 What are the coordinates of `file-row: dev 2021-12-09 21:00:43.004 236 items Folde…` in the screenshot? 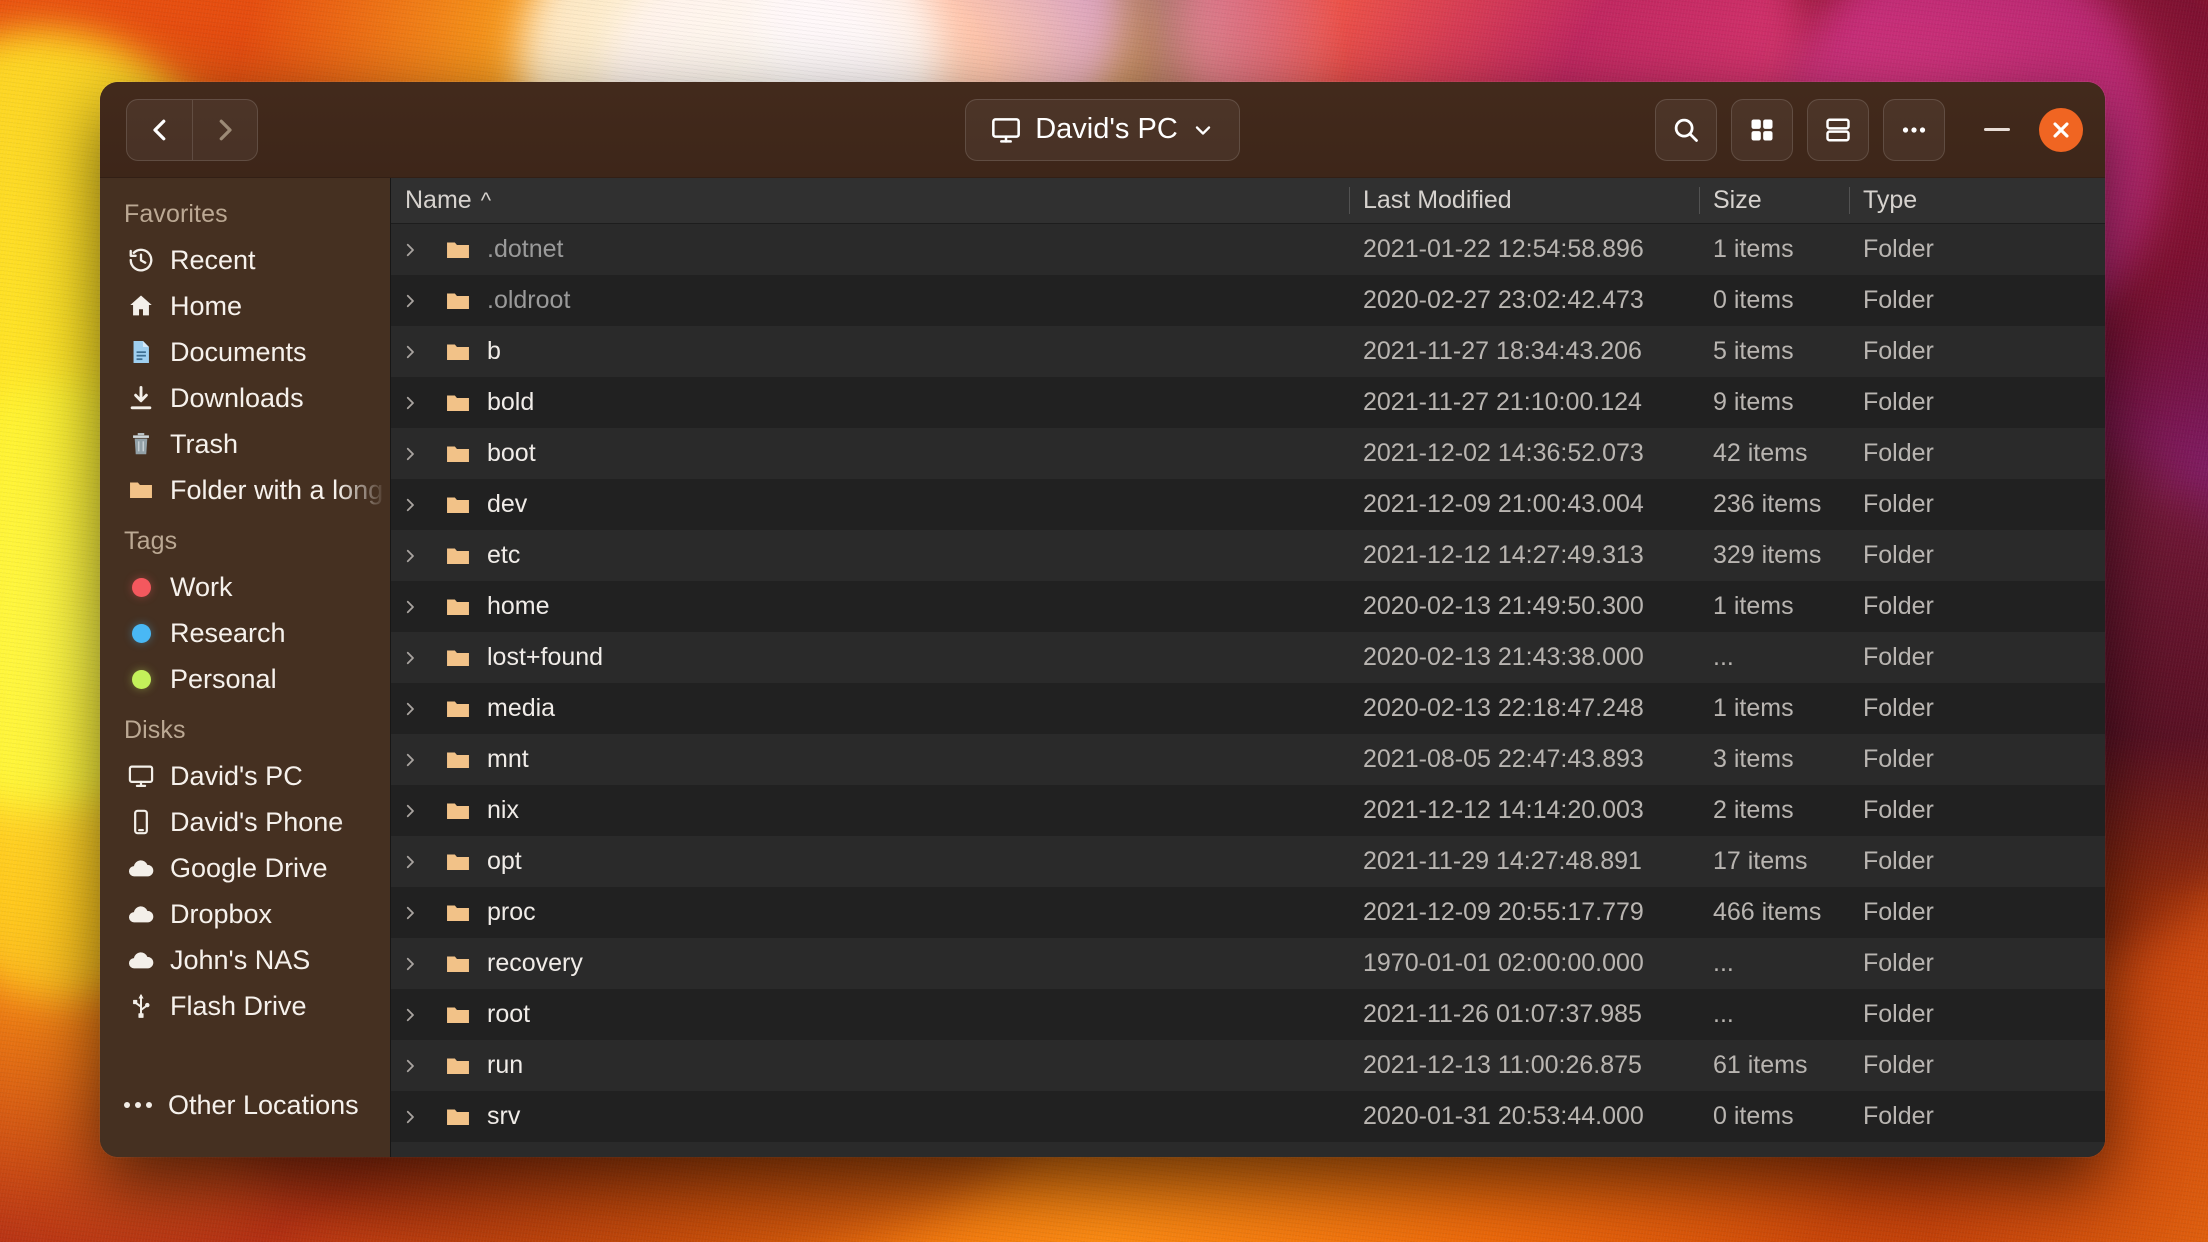 It's located at (1248, 504).